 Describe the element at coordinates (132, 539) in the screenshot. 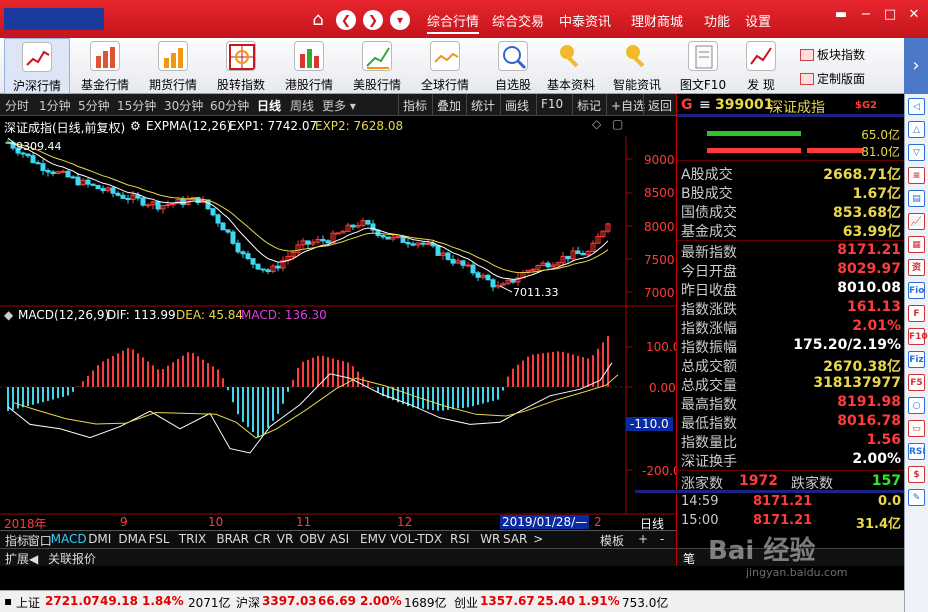

I see `indicator-tab: DMA` at that location.